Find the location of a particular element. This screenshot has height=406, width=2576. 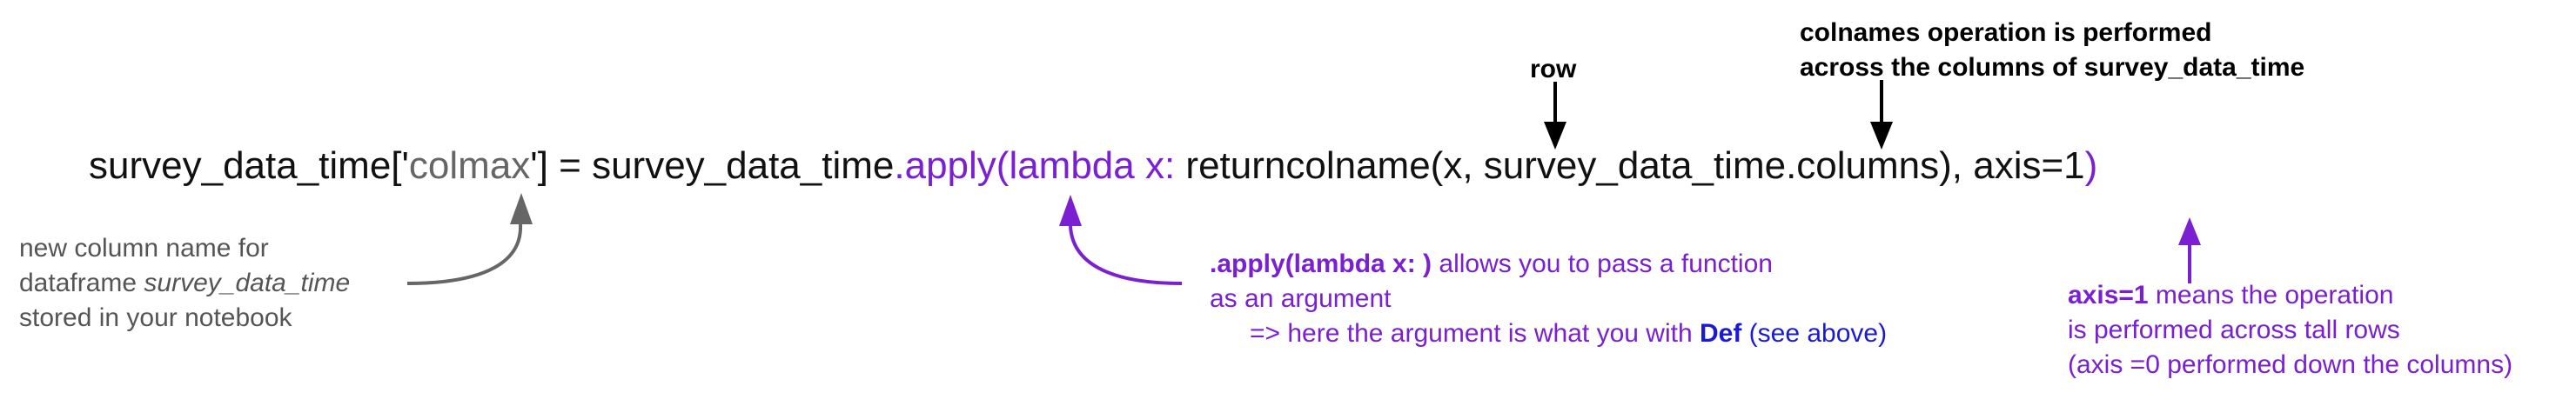

new-column-note-line3: stored in your notebook is located at coordinates (155, 318).